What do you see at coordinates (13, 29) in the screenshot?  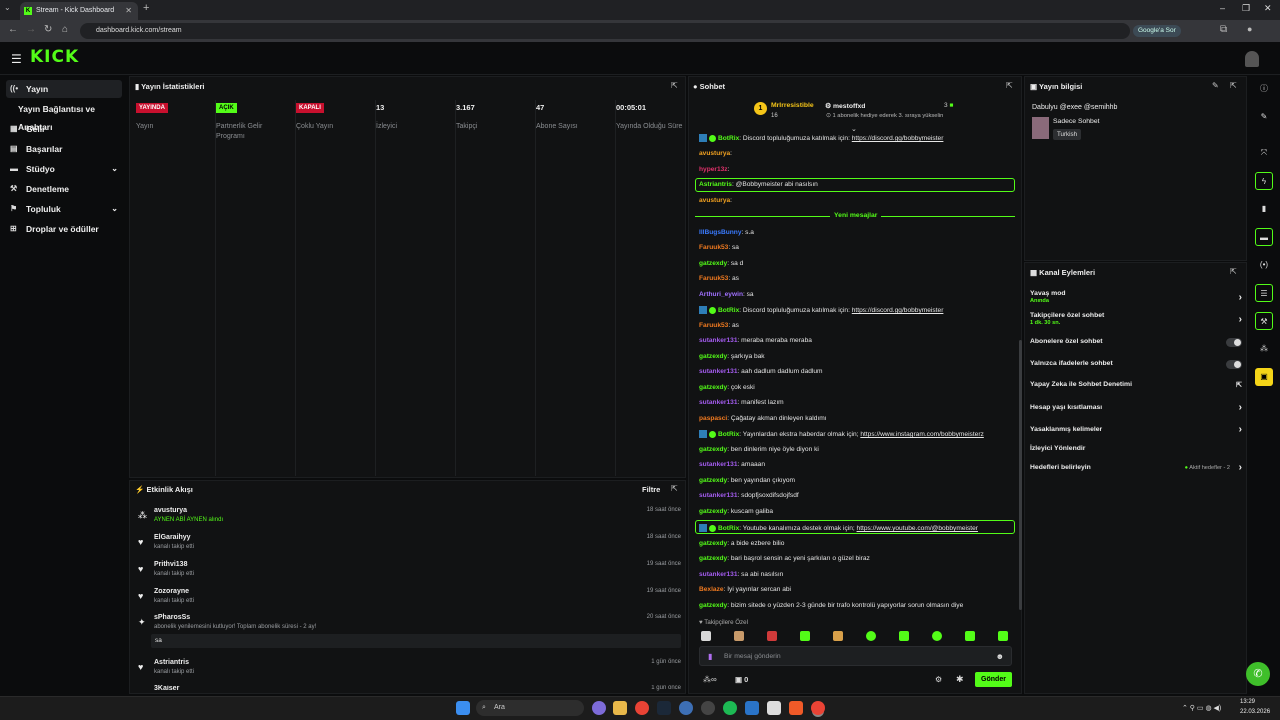 I see `back-icon: ←` at bounding box center [13, 29].